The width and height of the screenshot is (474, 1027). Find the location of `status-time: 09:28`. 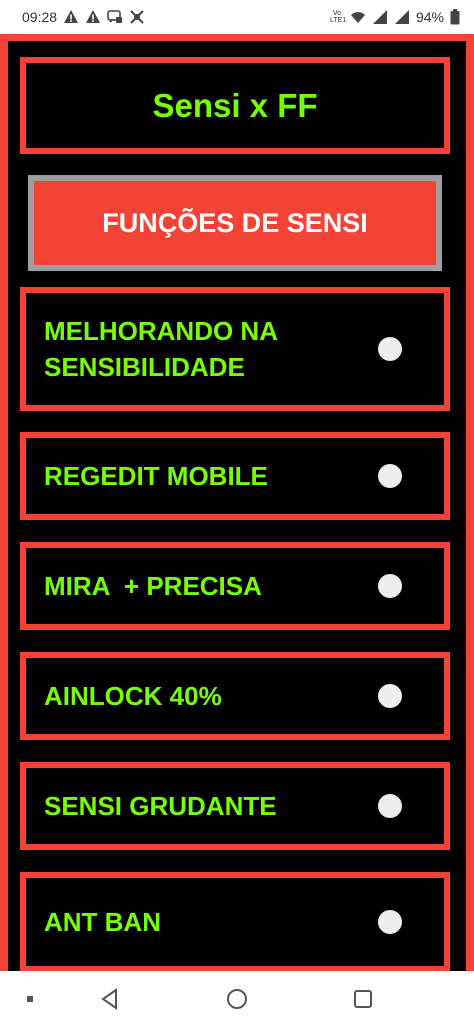

status-time: 09:28 is located at coordinates (40, 17).